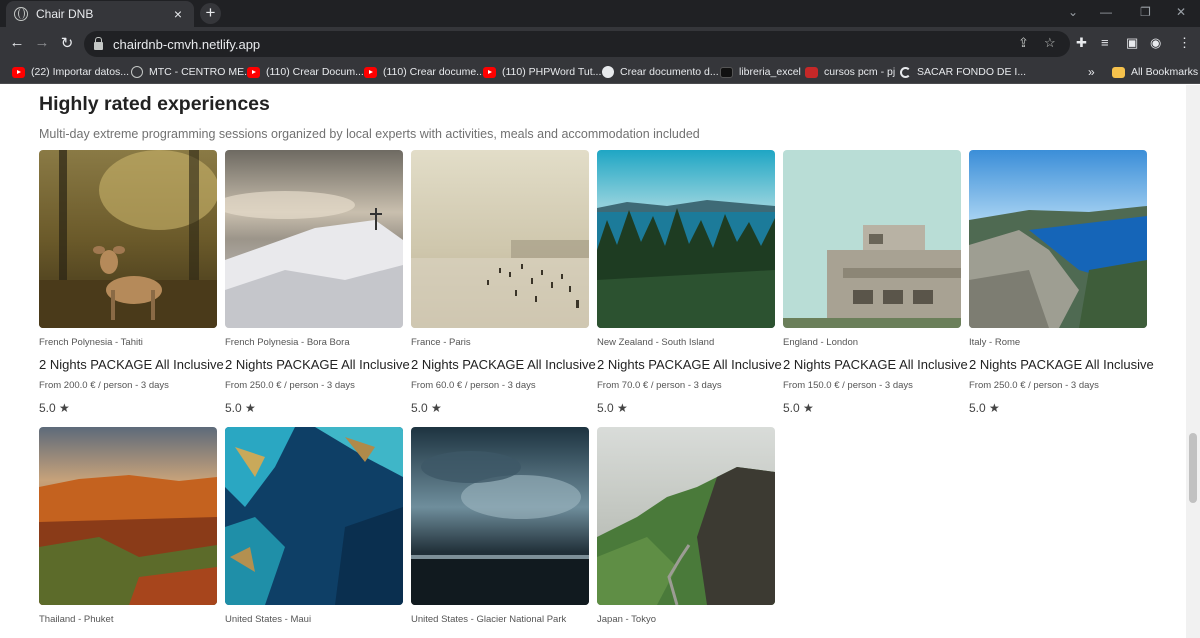 The height and width of the screenshot is (638, 1200). What do you see at coordinates (1184, 43) in the screenshot?
I see `menu-icon: ⋮` at bounding box center [1184, 43].